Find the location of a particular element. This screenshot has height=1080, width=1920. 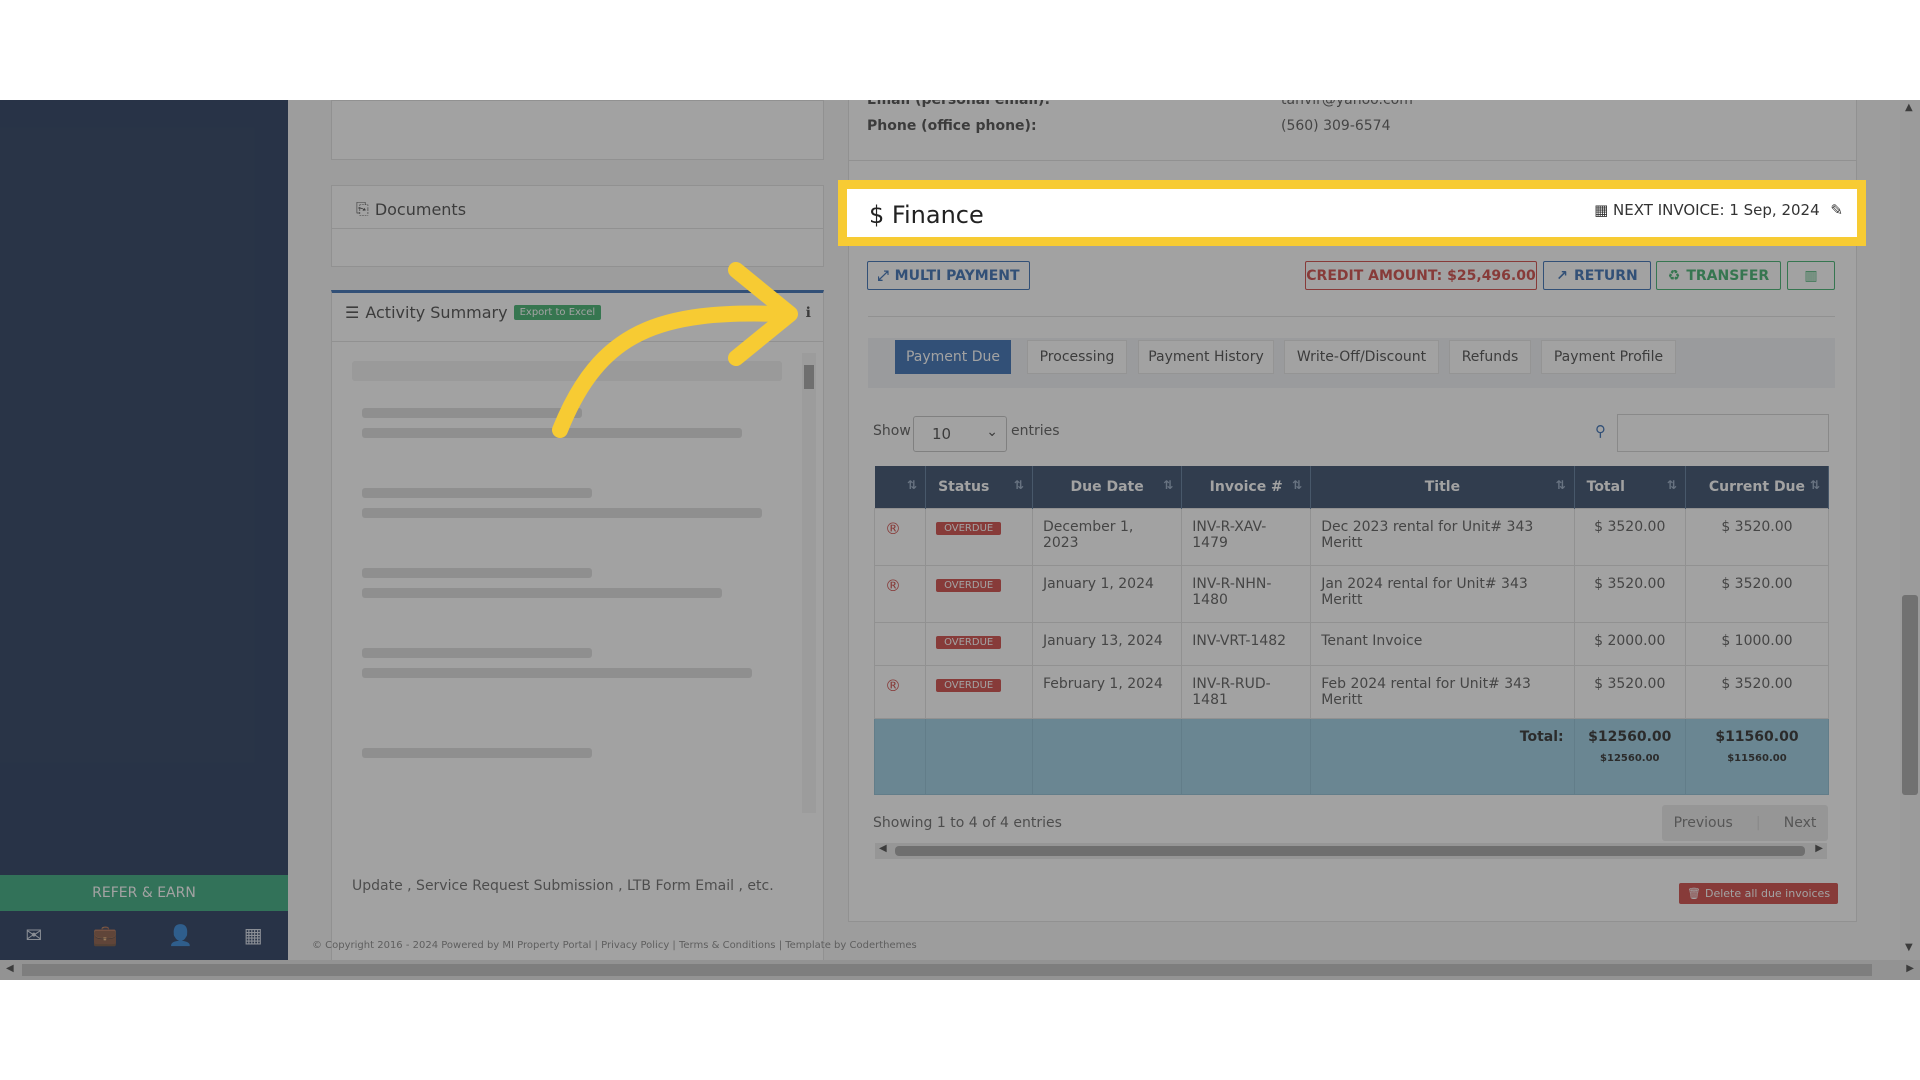

trash-icon: 🗑 is located at coordinates (1694, 893).